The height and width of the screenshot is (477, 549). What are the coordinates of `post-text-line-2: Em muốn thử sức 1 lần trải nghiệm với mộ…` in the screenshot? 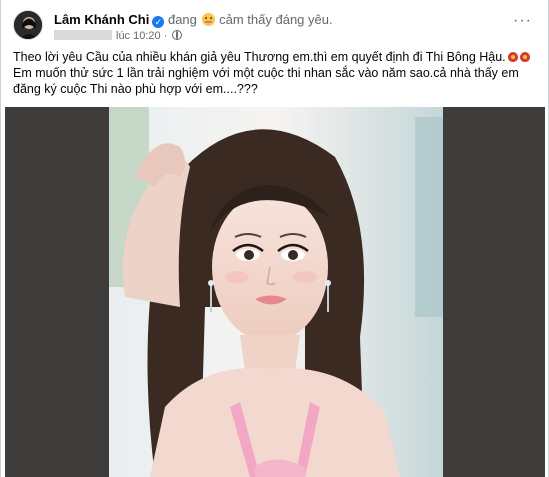 It's located at (266, 81).